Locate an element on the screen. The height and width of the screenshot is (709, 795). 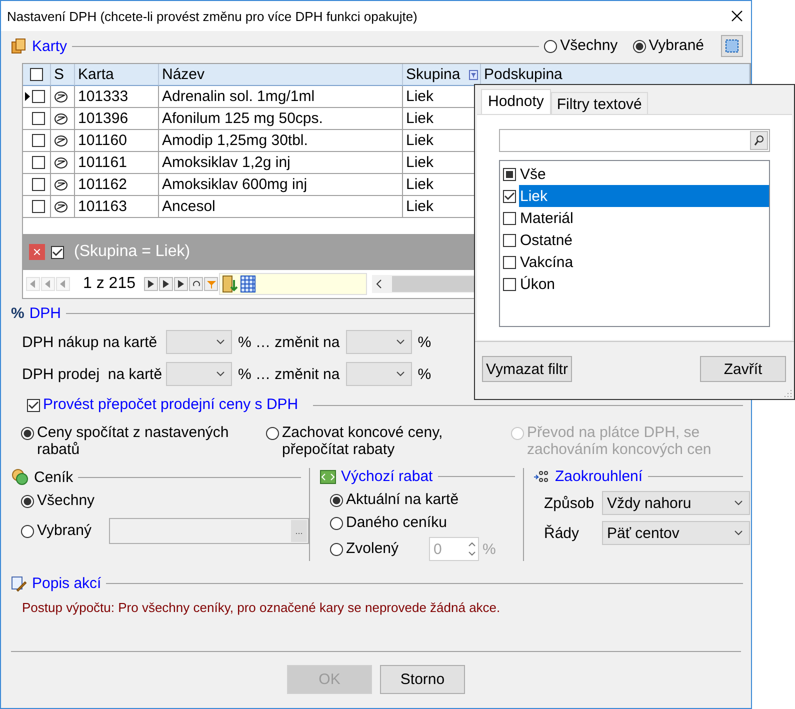
rounding-dropdown: Päť centov is located at coordinates (676, 533).